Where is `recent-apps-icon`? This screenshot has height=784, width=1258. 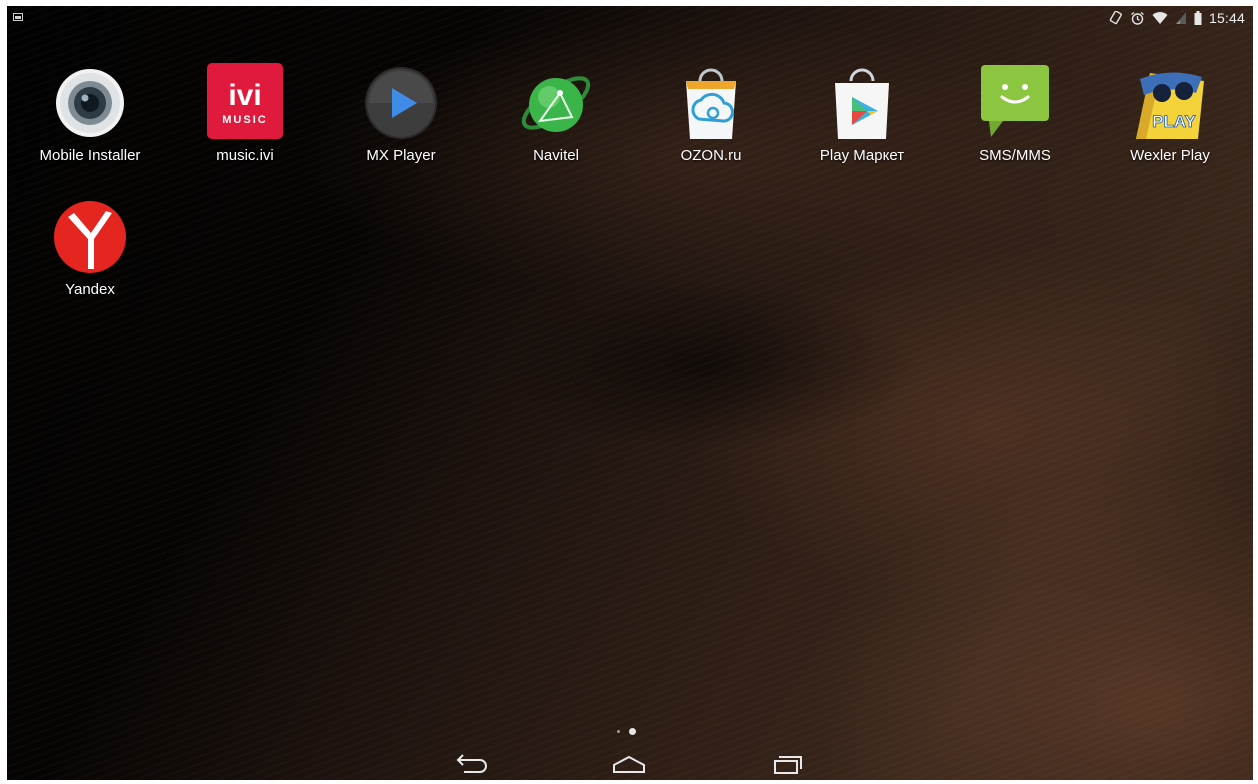 recent-apps-icon is located at coordinates (788, 766).